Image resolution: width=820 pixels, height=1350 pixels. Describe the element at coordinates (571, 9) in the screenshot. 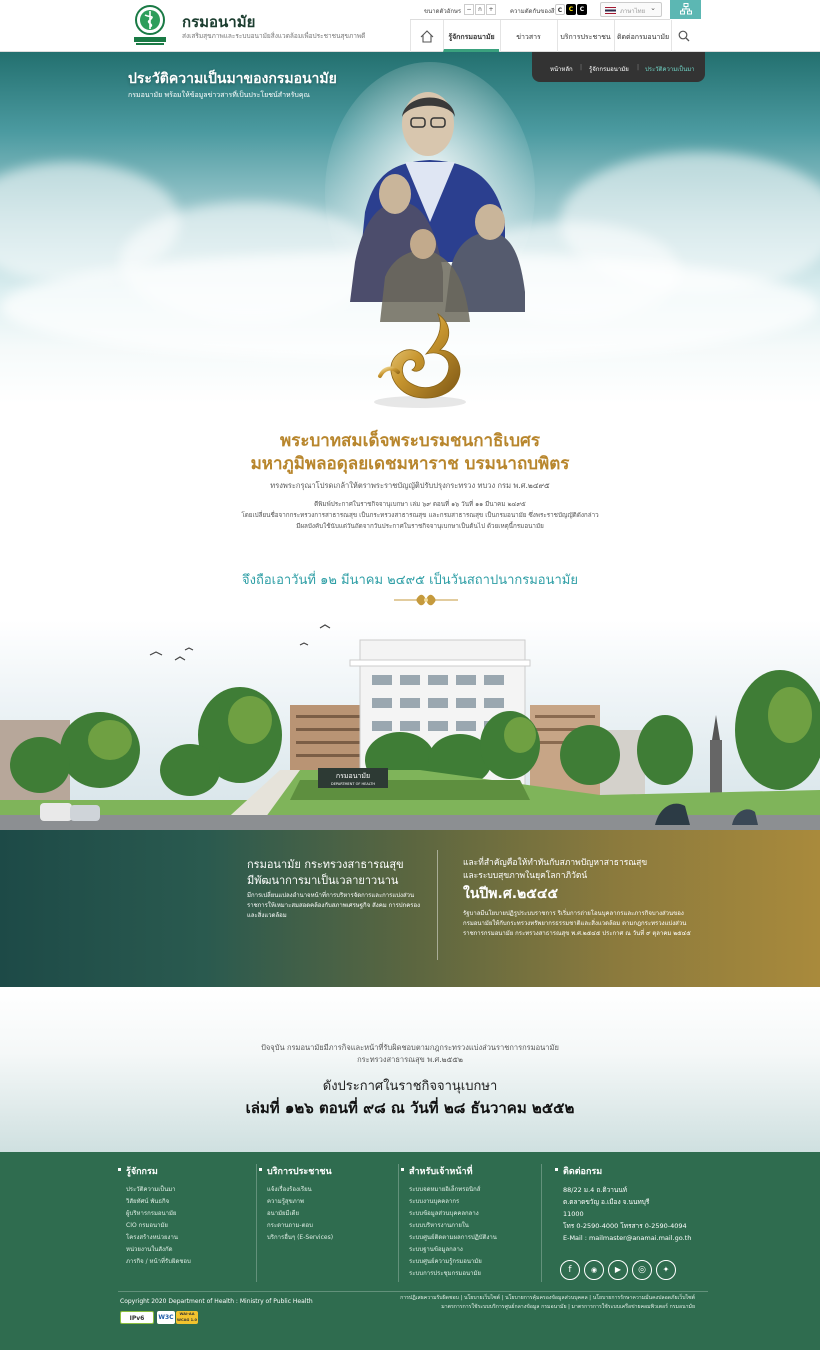

I see `contrast-yellow-button: C` at that location.